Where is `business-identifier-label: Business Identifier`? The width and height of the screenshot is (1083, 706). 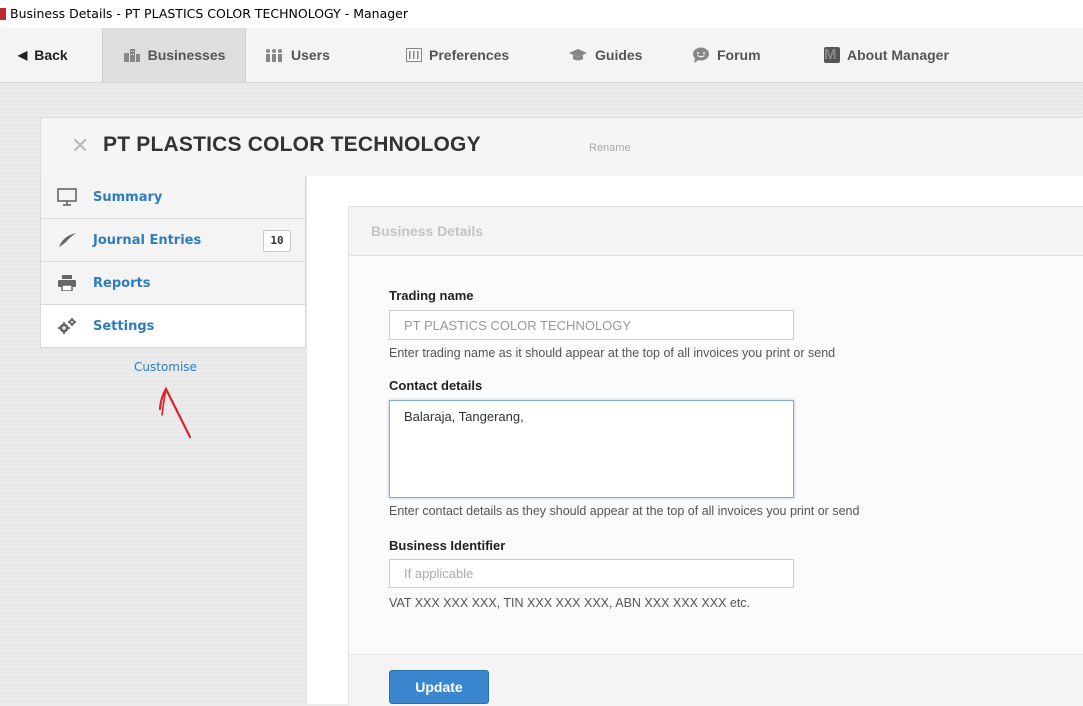
business-identifier-label: Business Identifier is located at coordinates (447, 545).